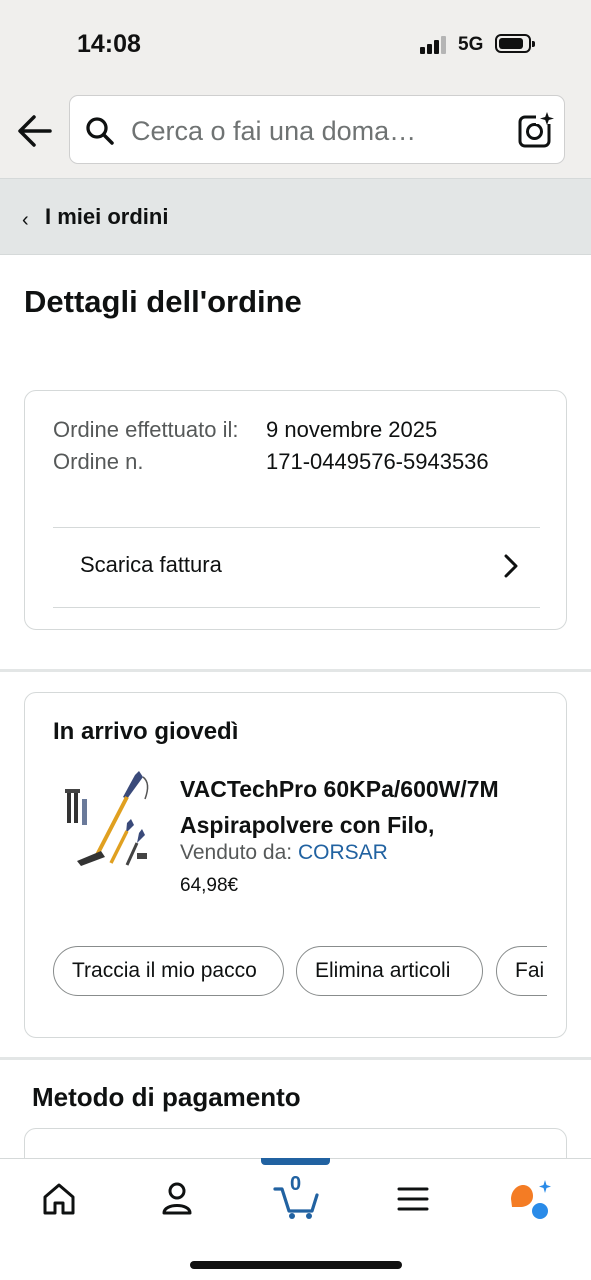 The image size is (591, 1280). What do you see at coordinates (511, 566) in the screenshot?
I see `chevron-right-icon` at bounding box center [511, 566].